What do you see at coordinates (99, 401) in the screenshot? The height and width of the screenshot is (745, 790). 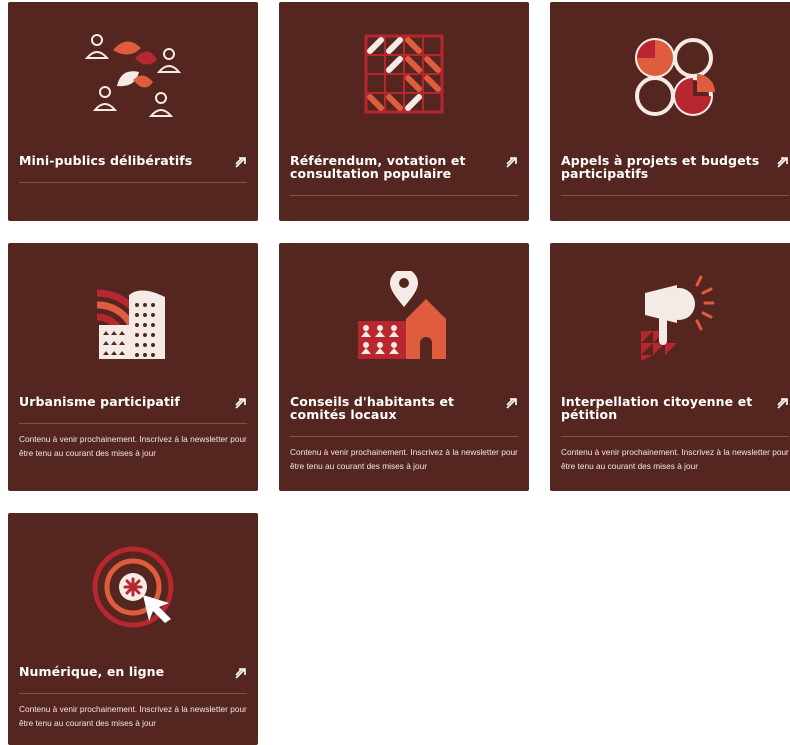 I see `card-title: Urbanisme participatif` at bounding box center [99, 401].